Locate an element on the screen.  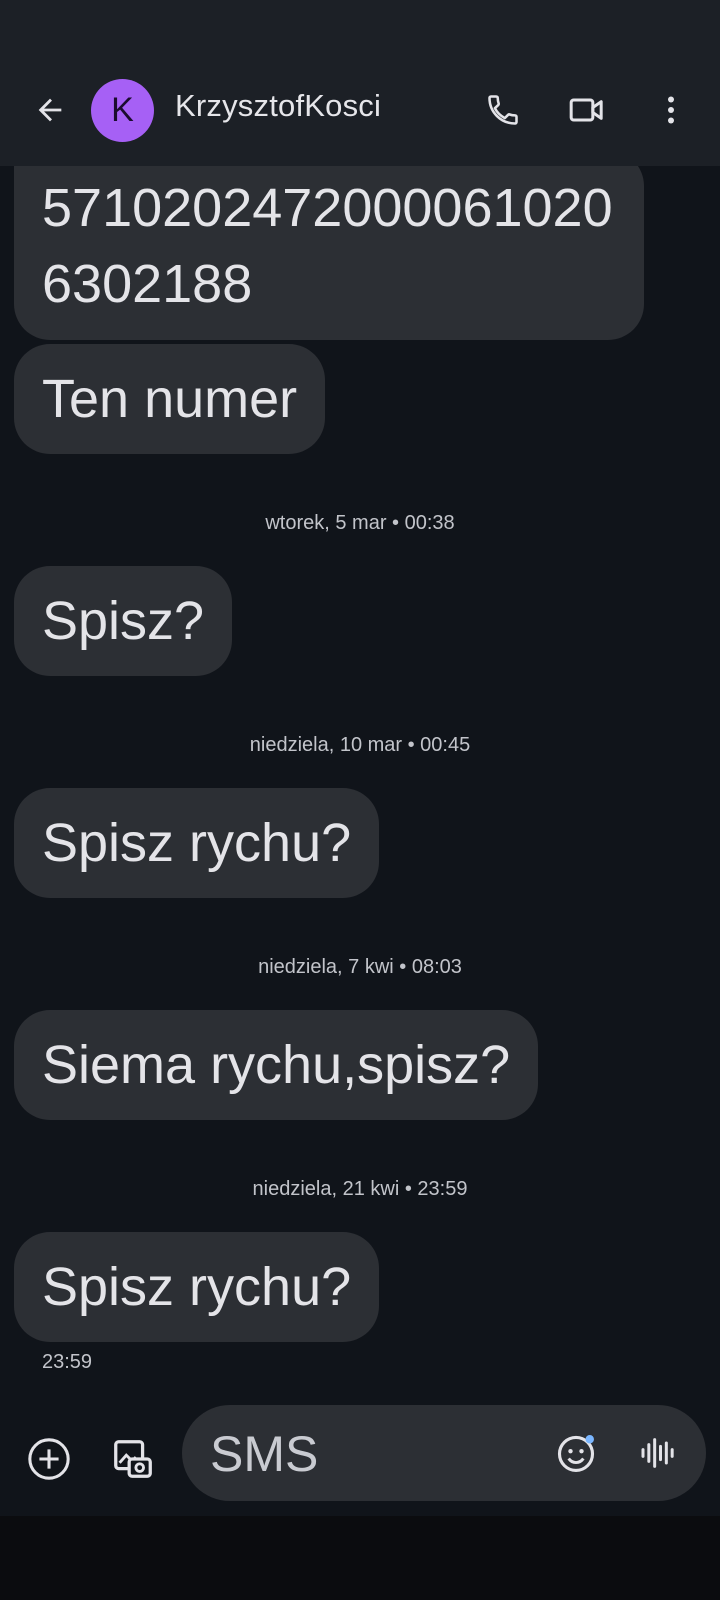
video-camera-icon is located at coordinates (586, 110).